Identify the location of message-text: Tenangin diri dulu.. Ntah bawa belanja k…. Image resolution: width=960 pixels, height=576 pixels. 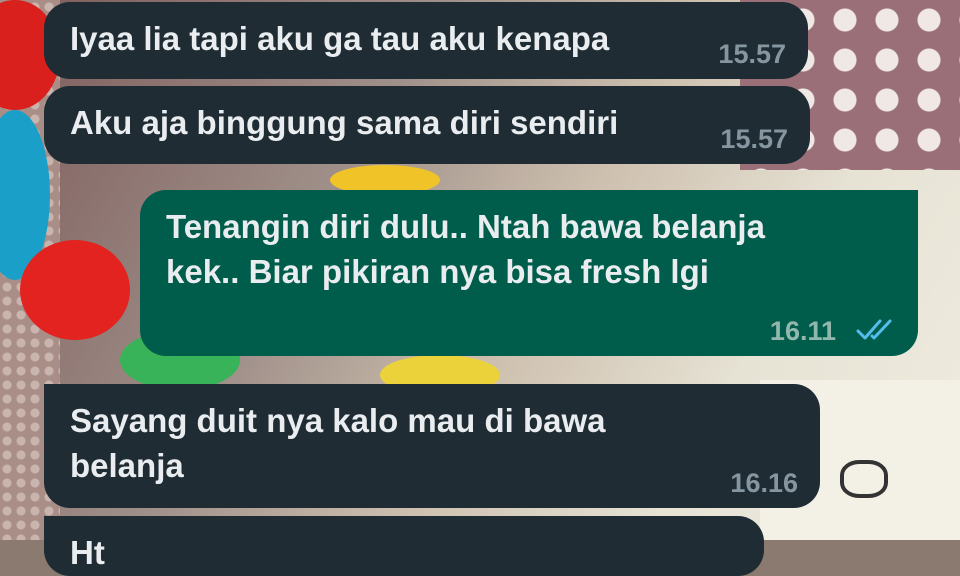
(465, 249).